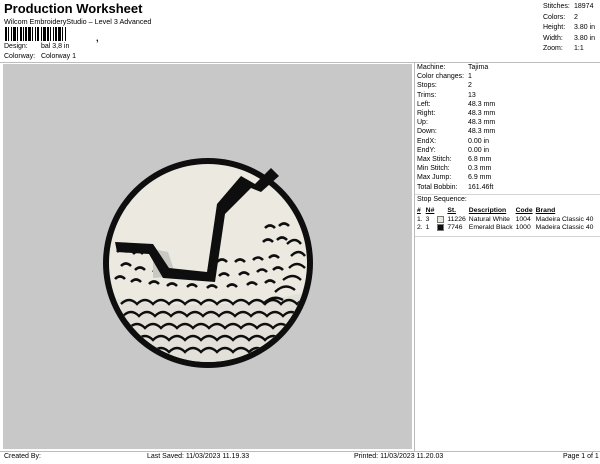 The height and width of the screenshot is (464, 600). Describe the element at coordinates (22, 456) in the screenshot. I see `created-by: Created By:` at that location.